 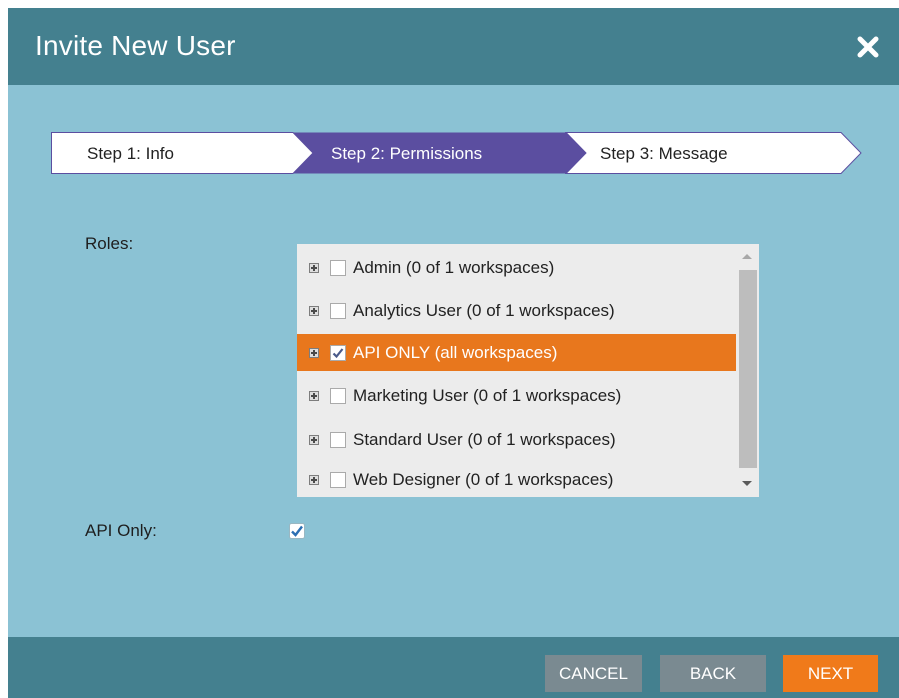 I want to click on role-item-label: Marketing User (0 of 1 workspaces), so click(x=487, y=395).